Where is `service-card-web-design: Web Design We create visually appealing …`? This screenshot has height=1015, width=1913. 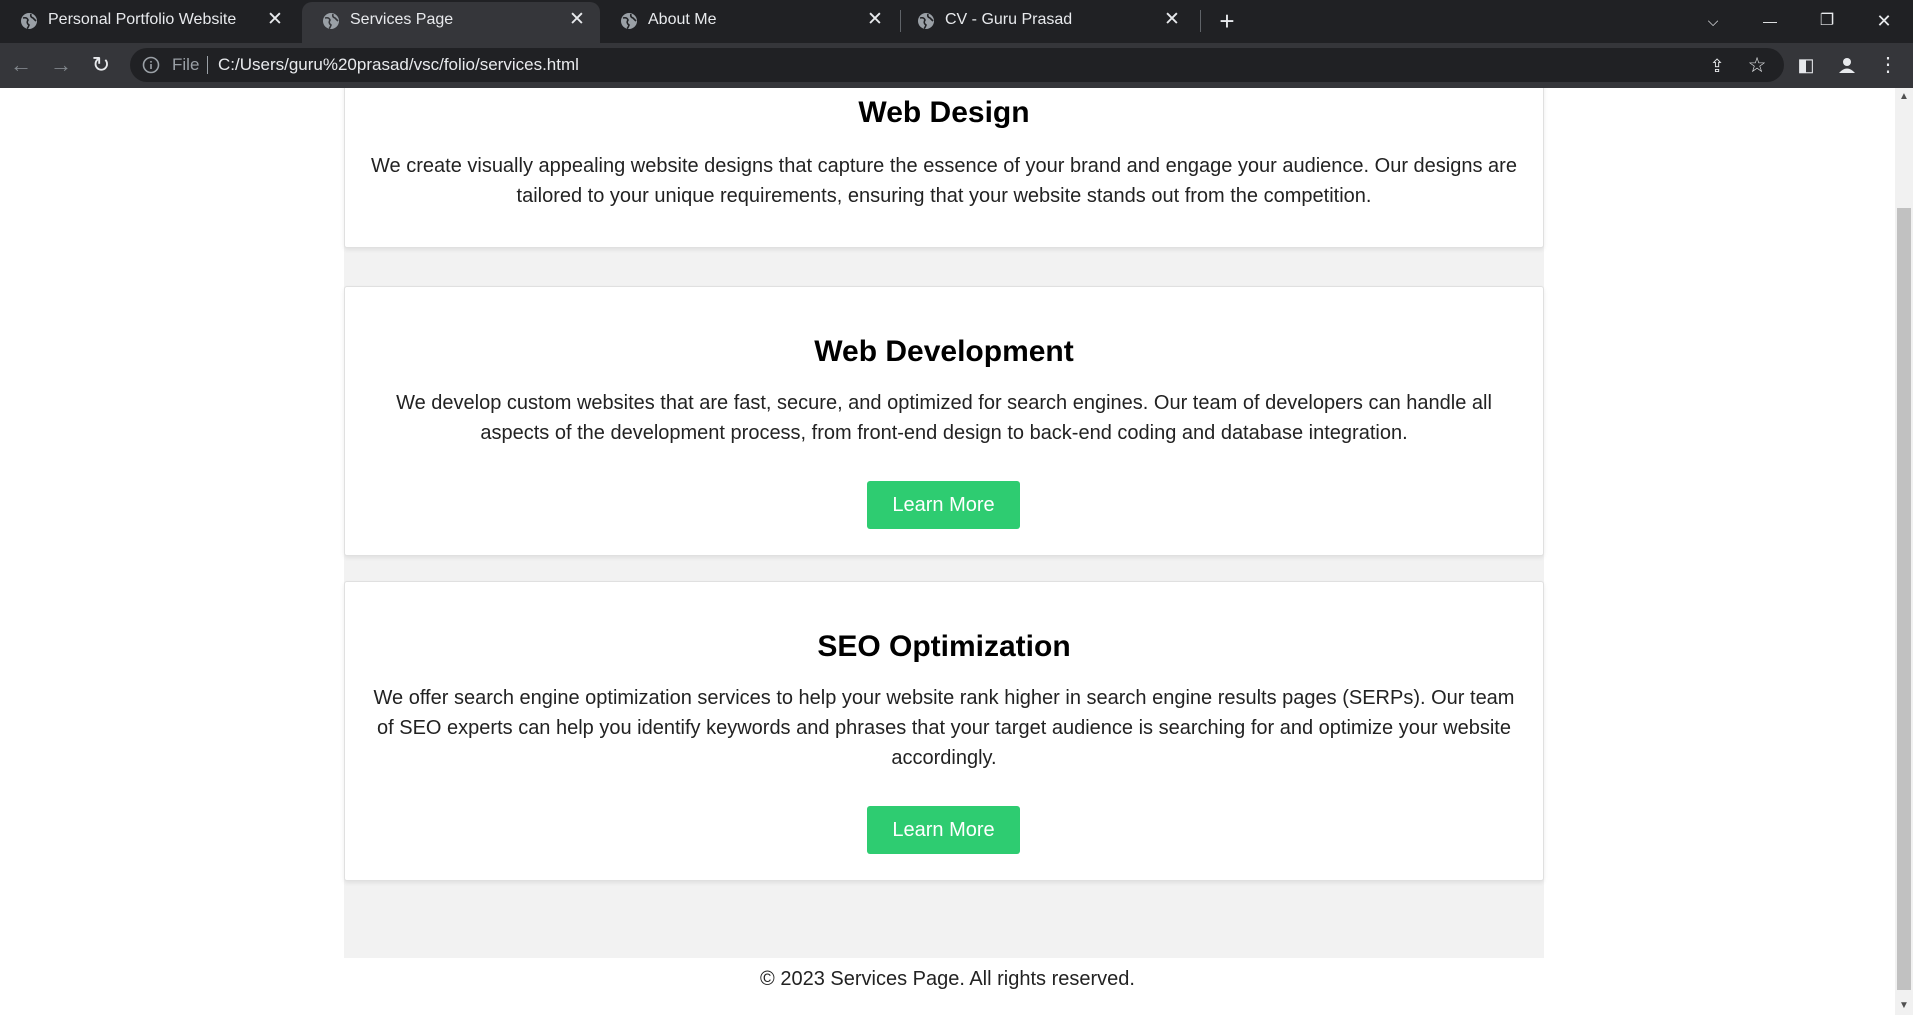
service-card-web-design: Web Design We create visually appealing … is located at coordinates (944, 168).